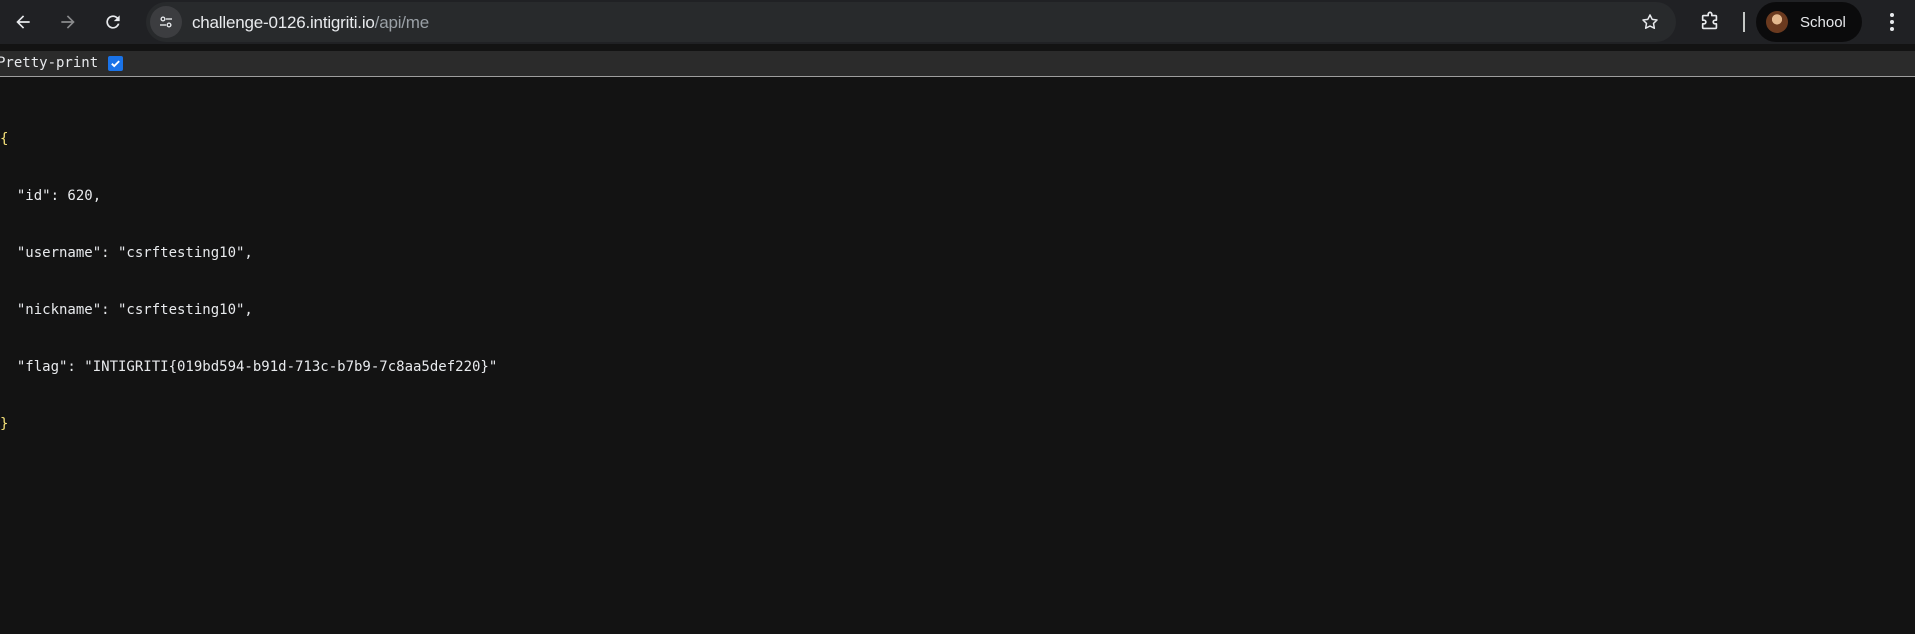 The image size is (1915, 634). I want to click on profile-button: School, so click(1809, 22).